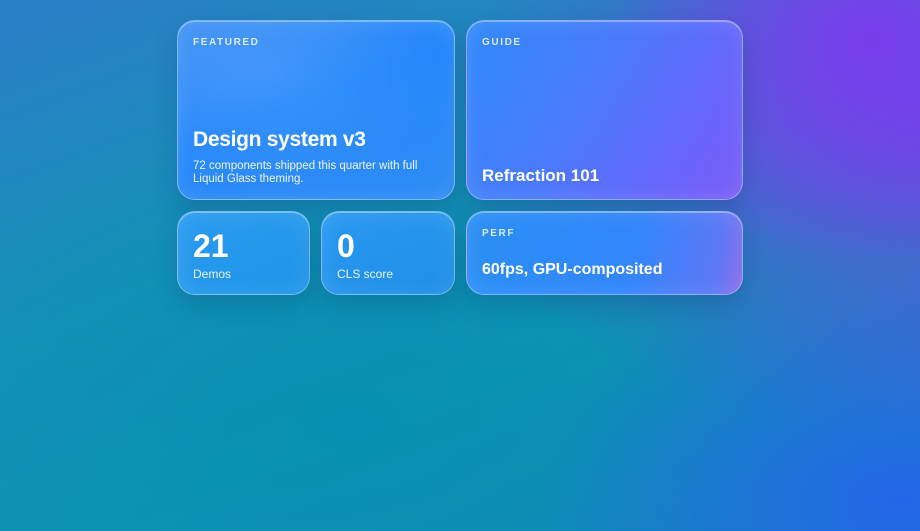  Describe the element at coordinates (279, 139) in the screenshot. I see `featured-title: Design system v3` at that location.